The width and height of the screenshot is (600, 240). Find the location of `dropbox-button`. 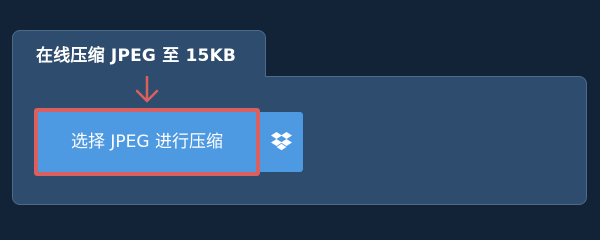

dropbox-button is located at coordinates (281, 142).